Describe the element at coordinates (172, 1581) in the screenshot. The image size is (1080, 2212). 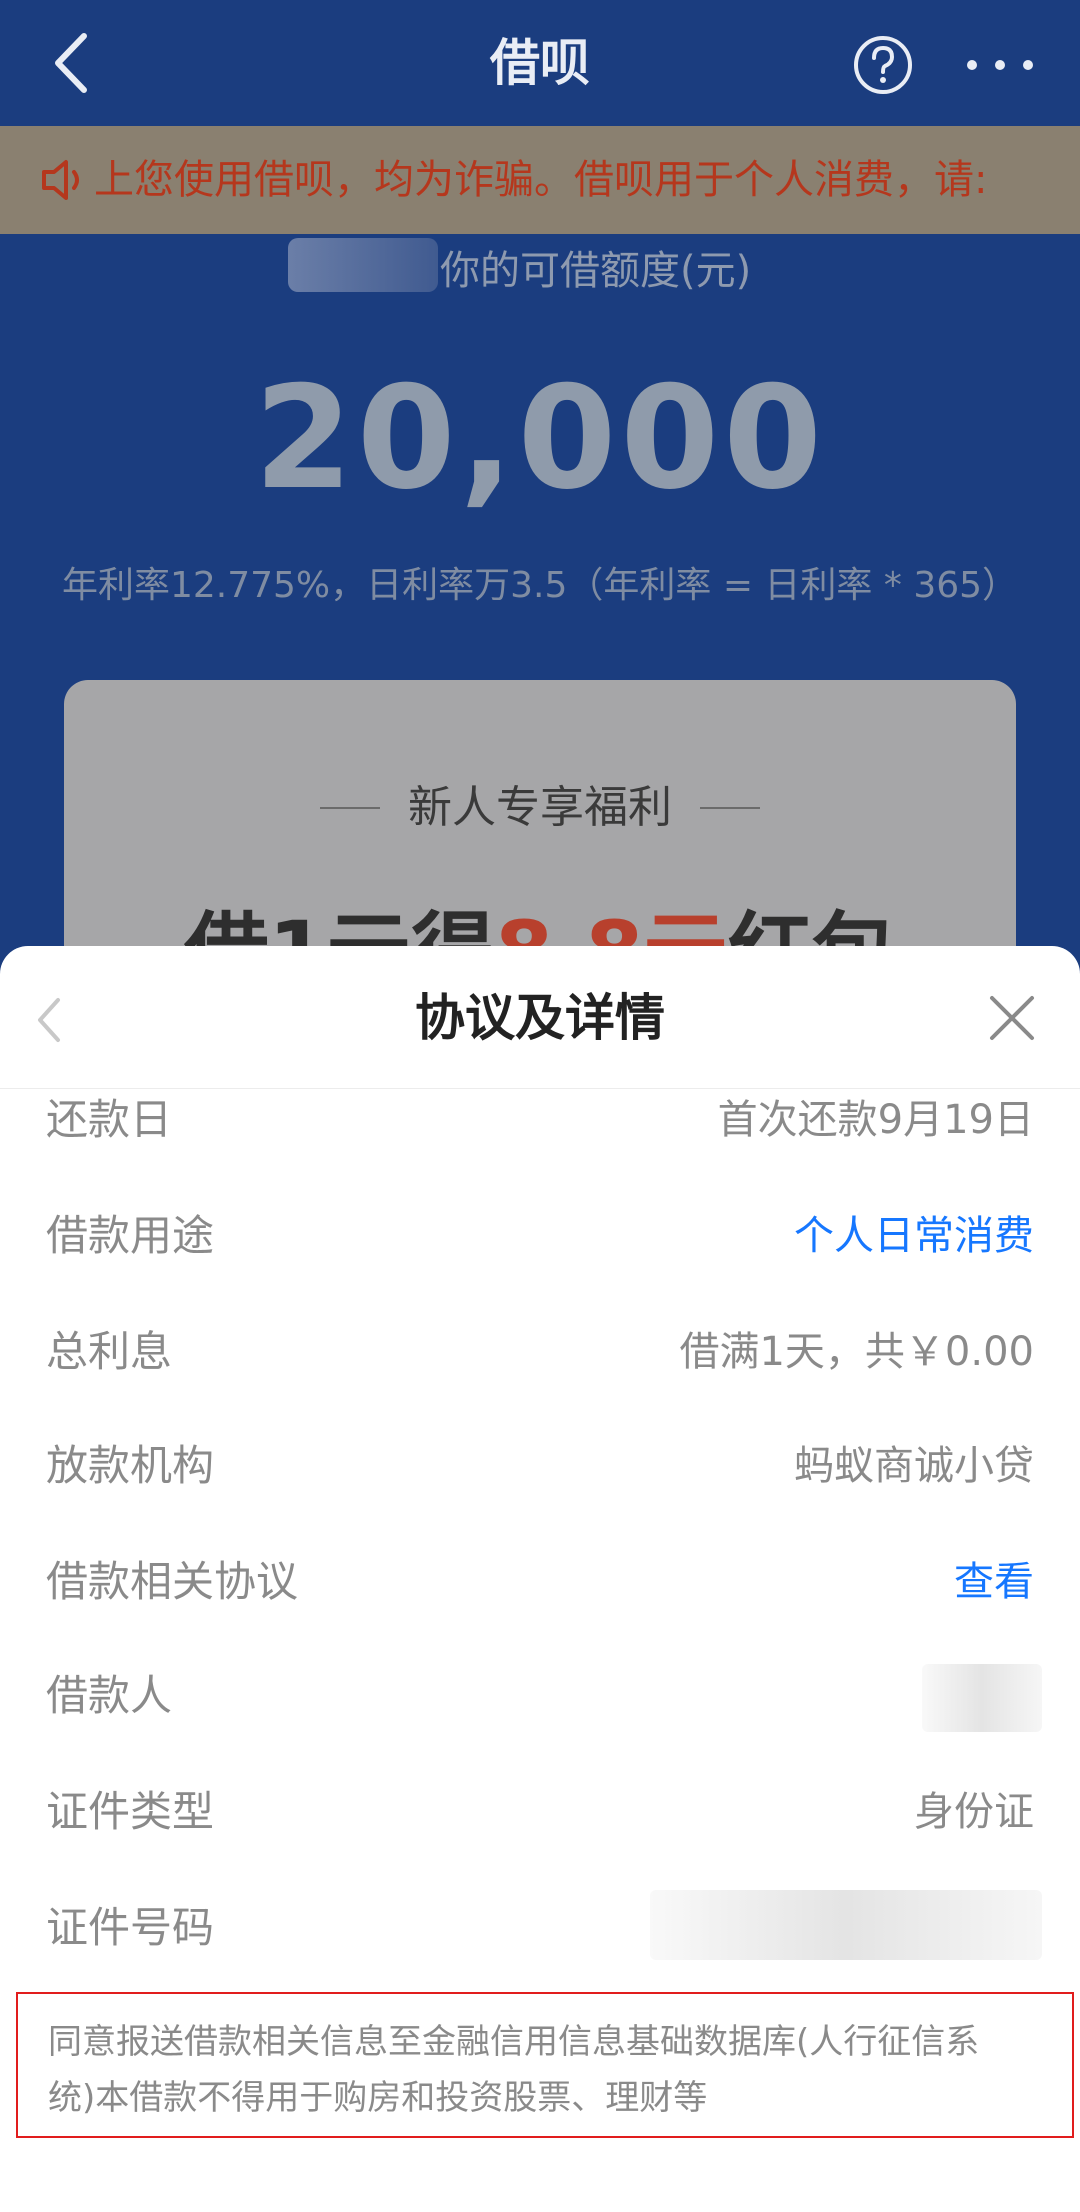
I see `detail-label: 借款相关协议` at that location.